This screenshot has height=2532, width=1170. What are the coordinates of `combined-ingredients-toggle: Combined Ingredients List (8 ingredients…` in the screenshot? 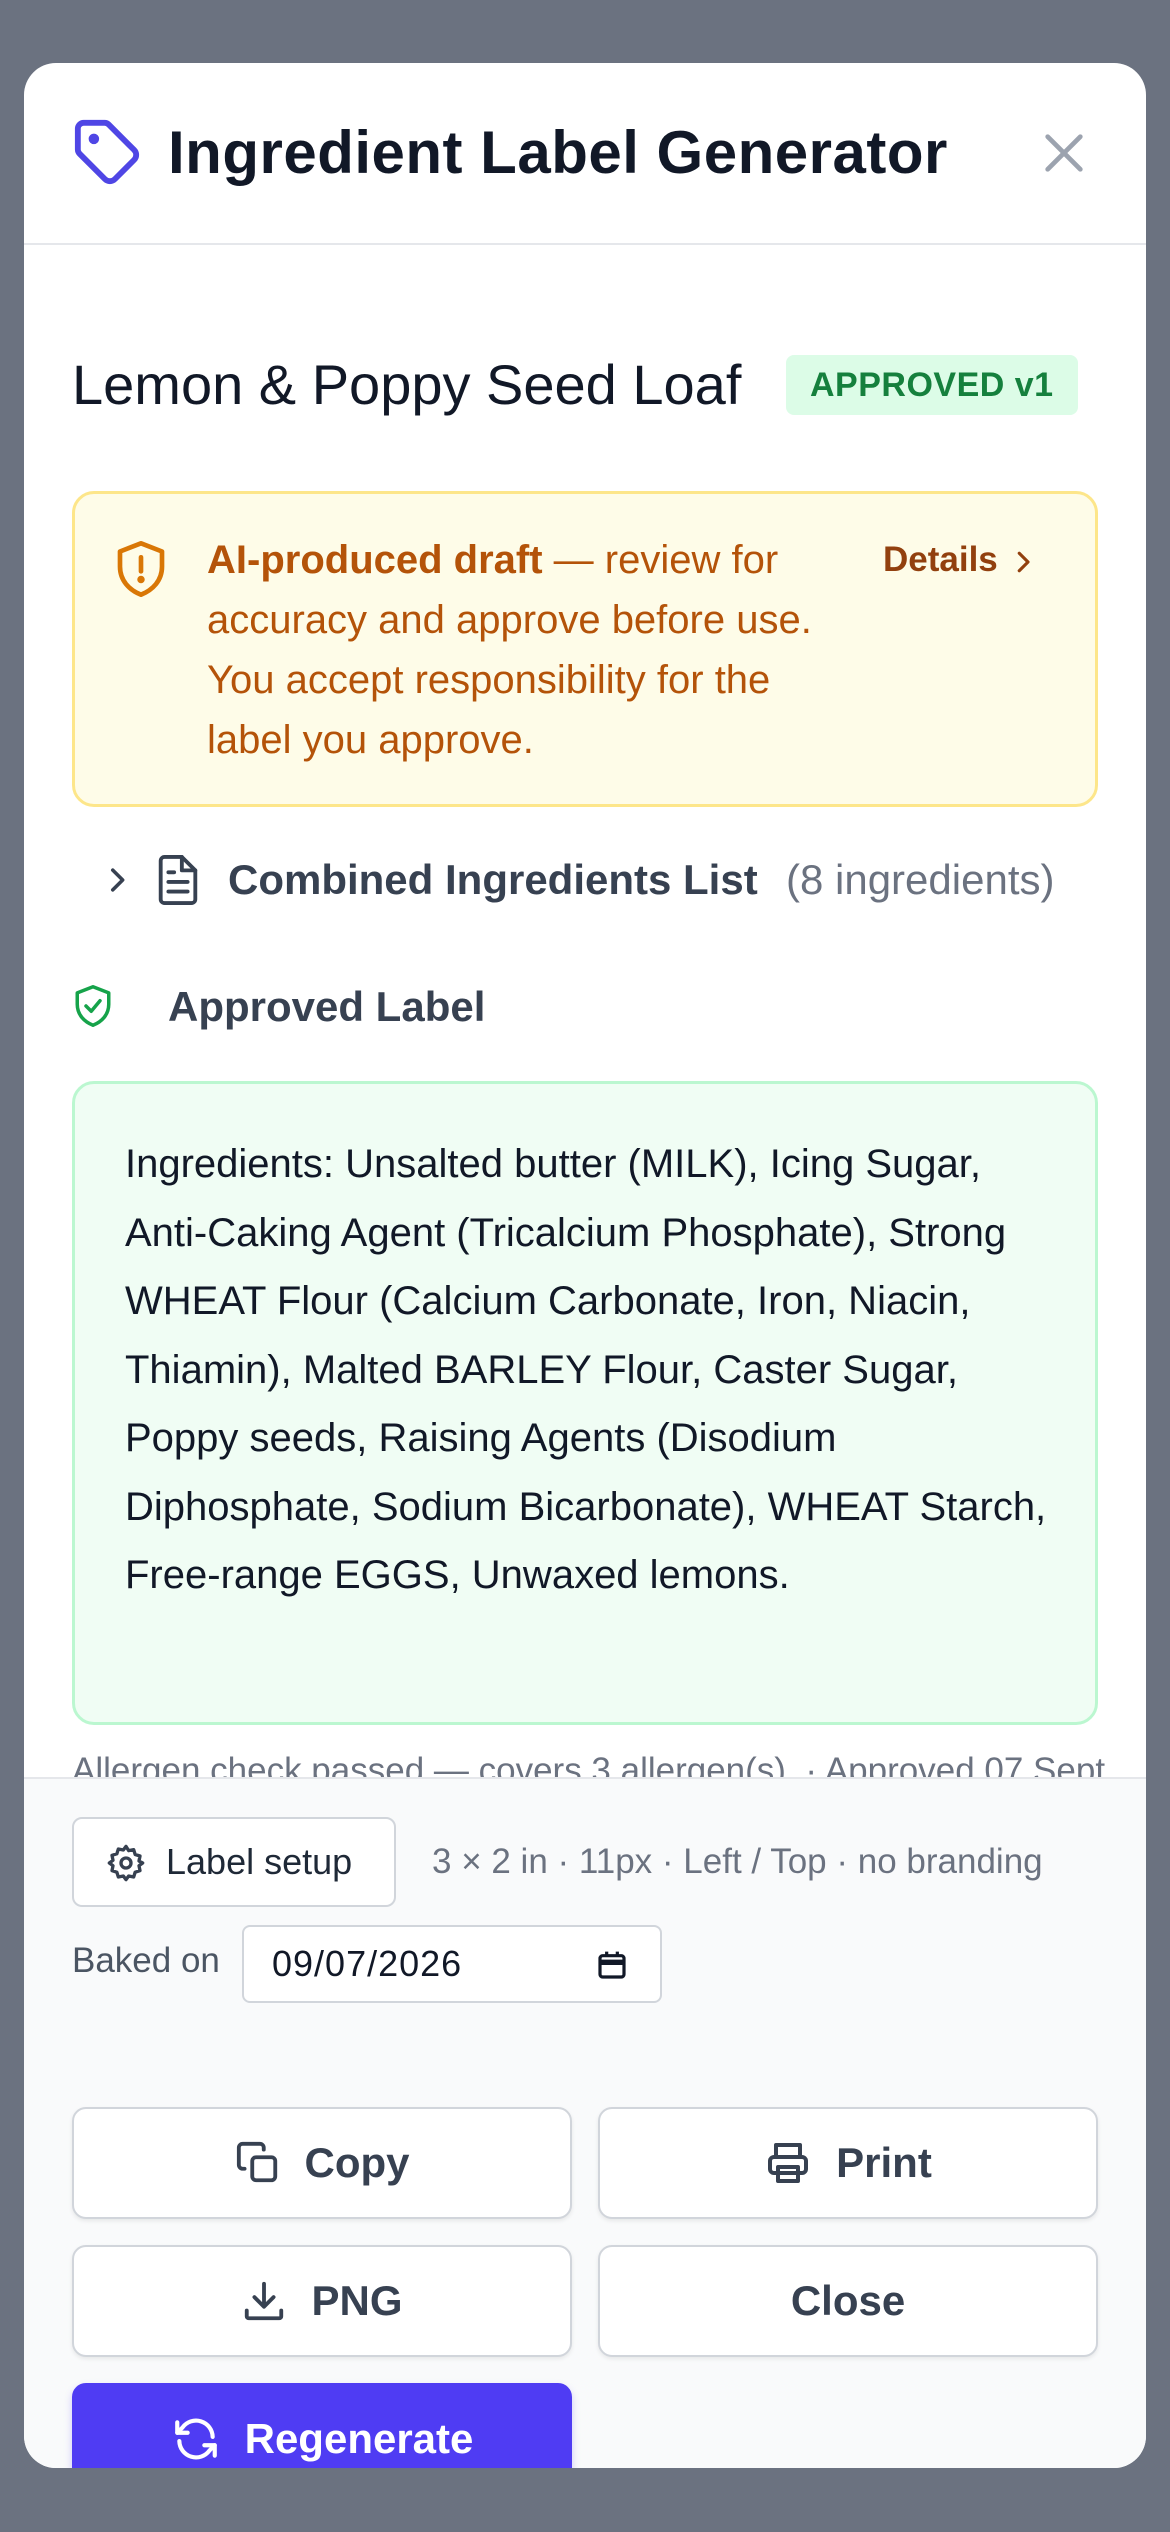 It's located at (587, 880).